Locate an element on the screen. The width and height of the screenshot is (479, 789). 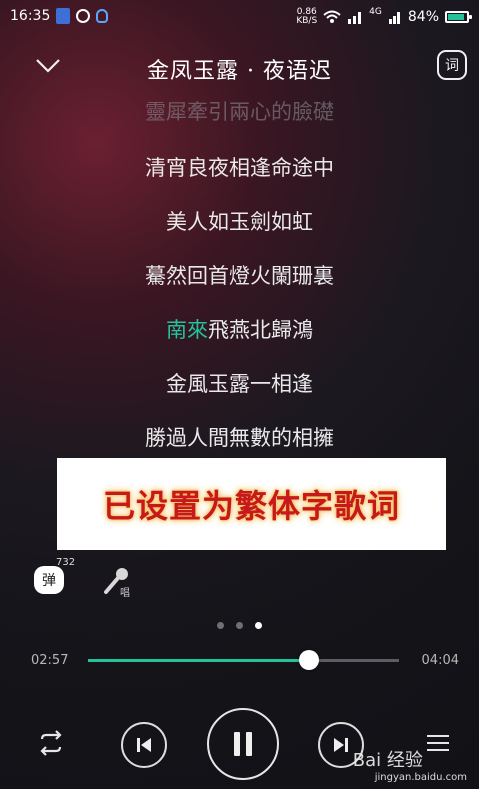
progress-area: 02:57 04:04 is located at coordinates (239, 660).